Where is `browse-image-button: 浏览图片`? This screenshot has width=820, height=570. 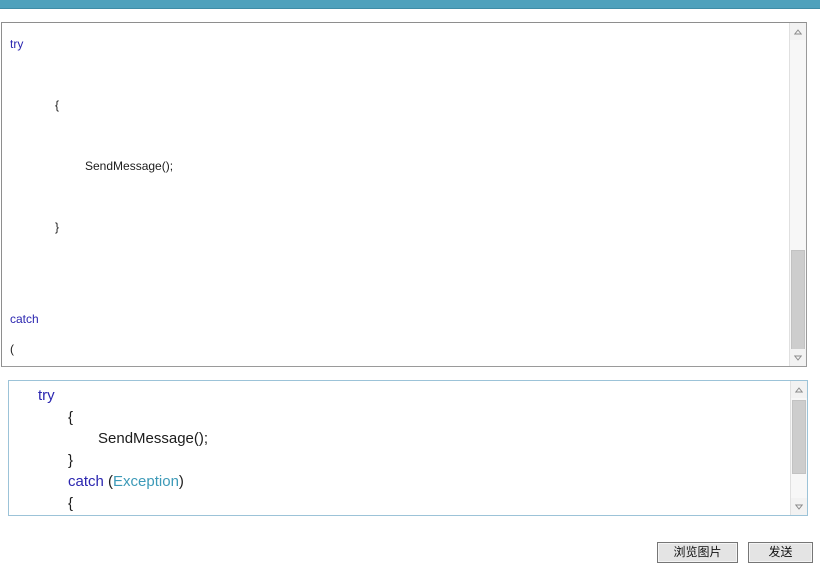 browse-image-button: 浏览图片 is located at coordinates (697, 552).